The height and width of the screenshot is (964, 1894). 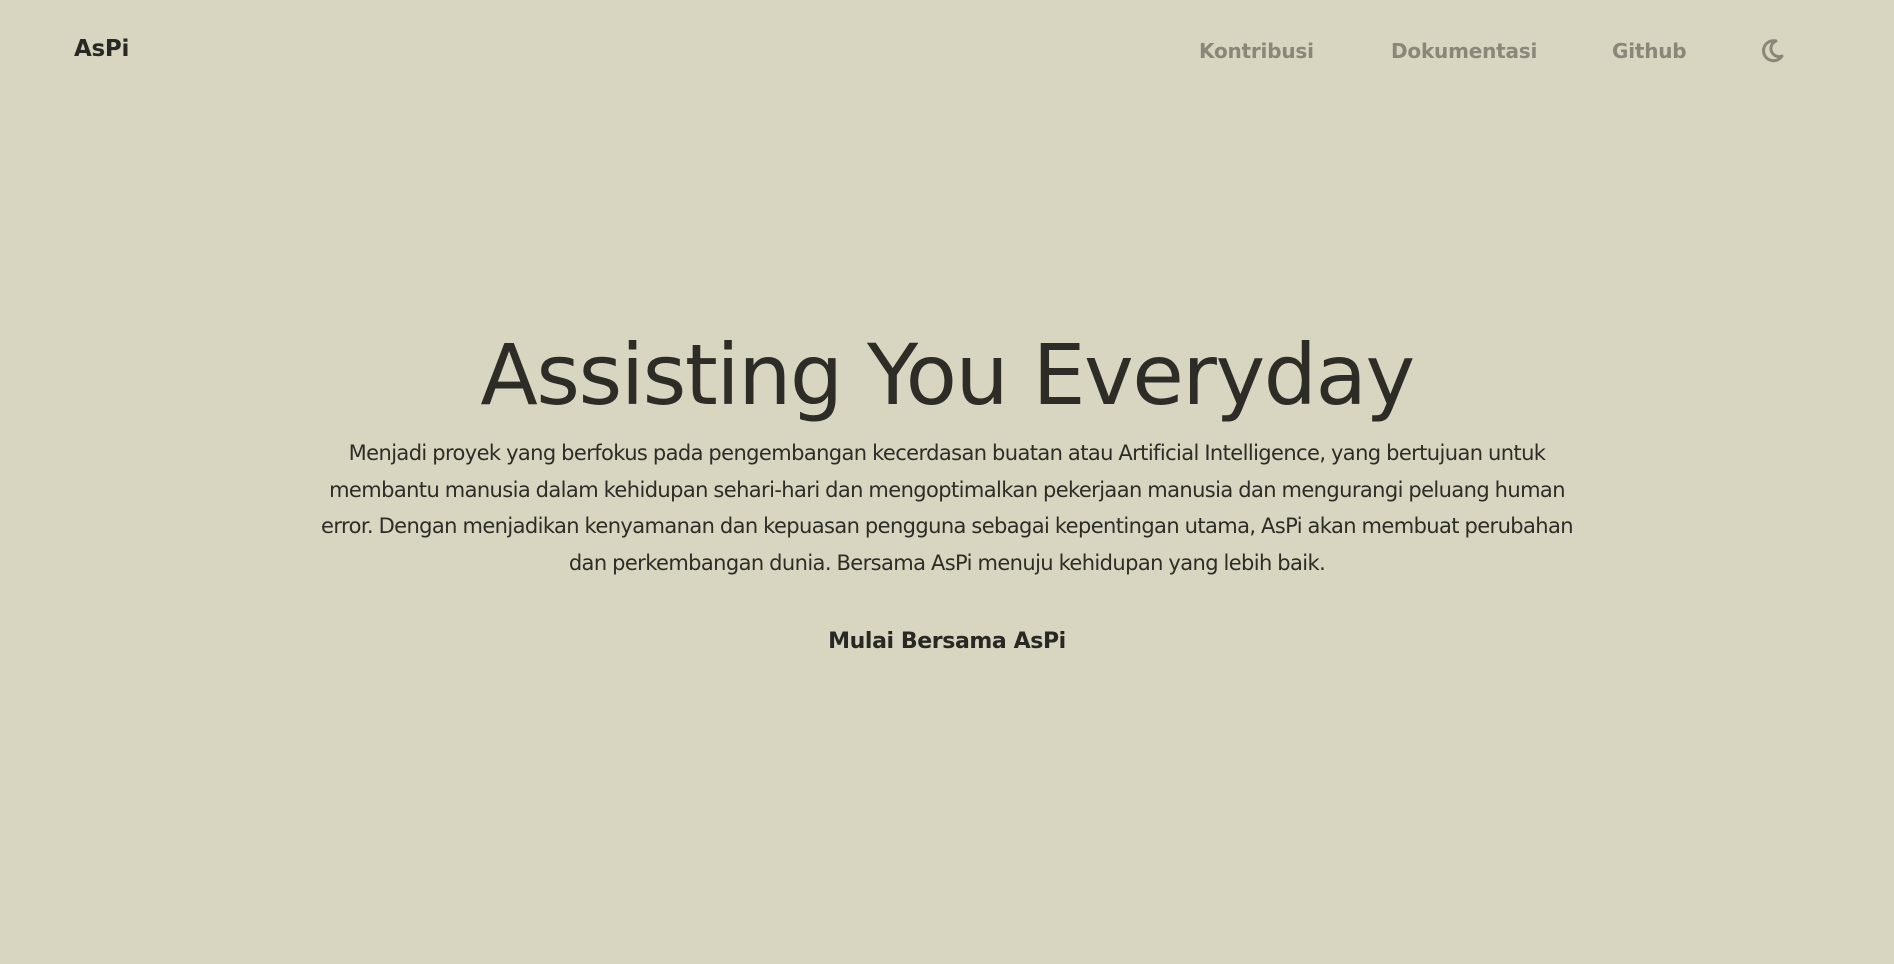 I want to click on moon-icon, so click(x=1773, y=51).